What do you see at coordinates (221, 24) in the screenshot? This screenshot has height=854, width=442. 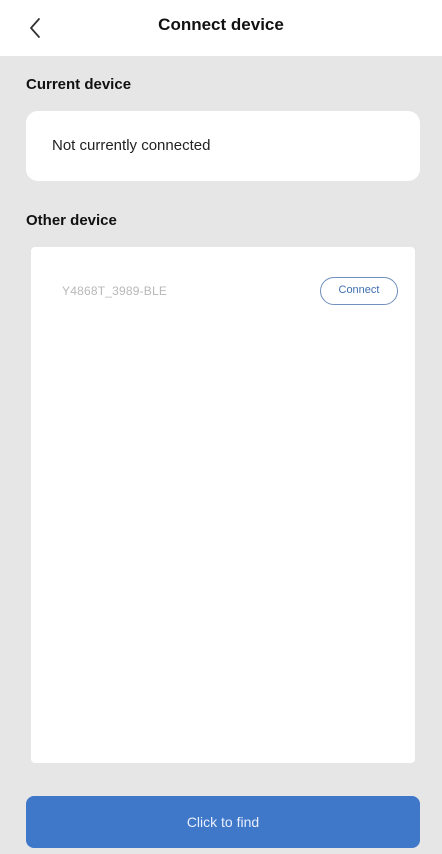 I see `page-title: Connect device` at bounding box center [221, 24].